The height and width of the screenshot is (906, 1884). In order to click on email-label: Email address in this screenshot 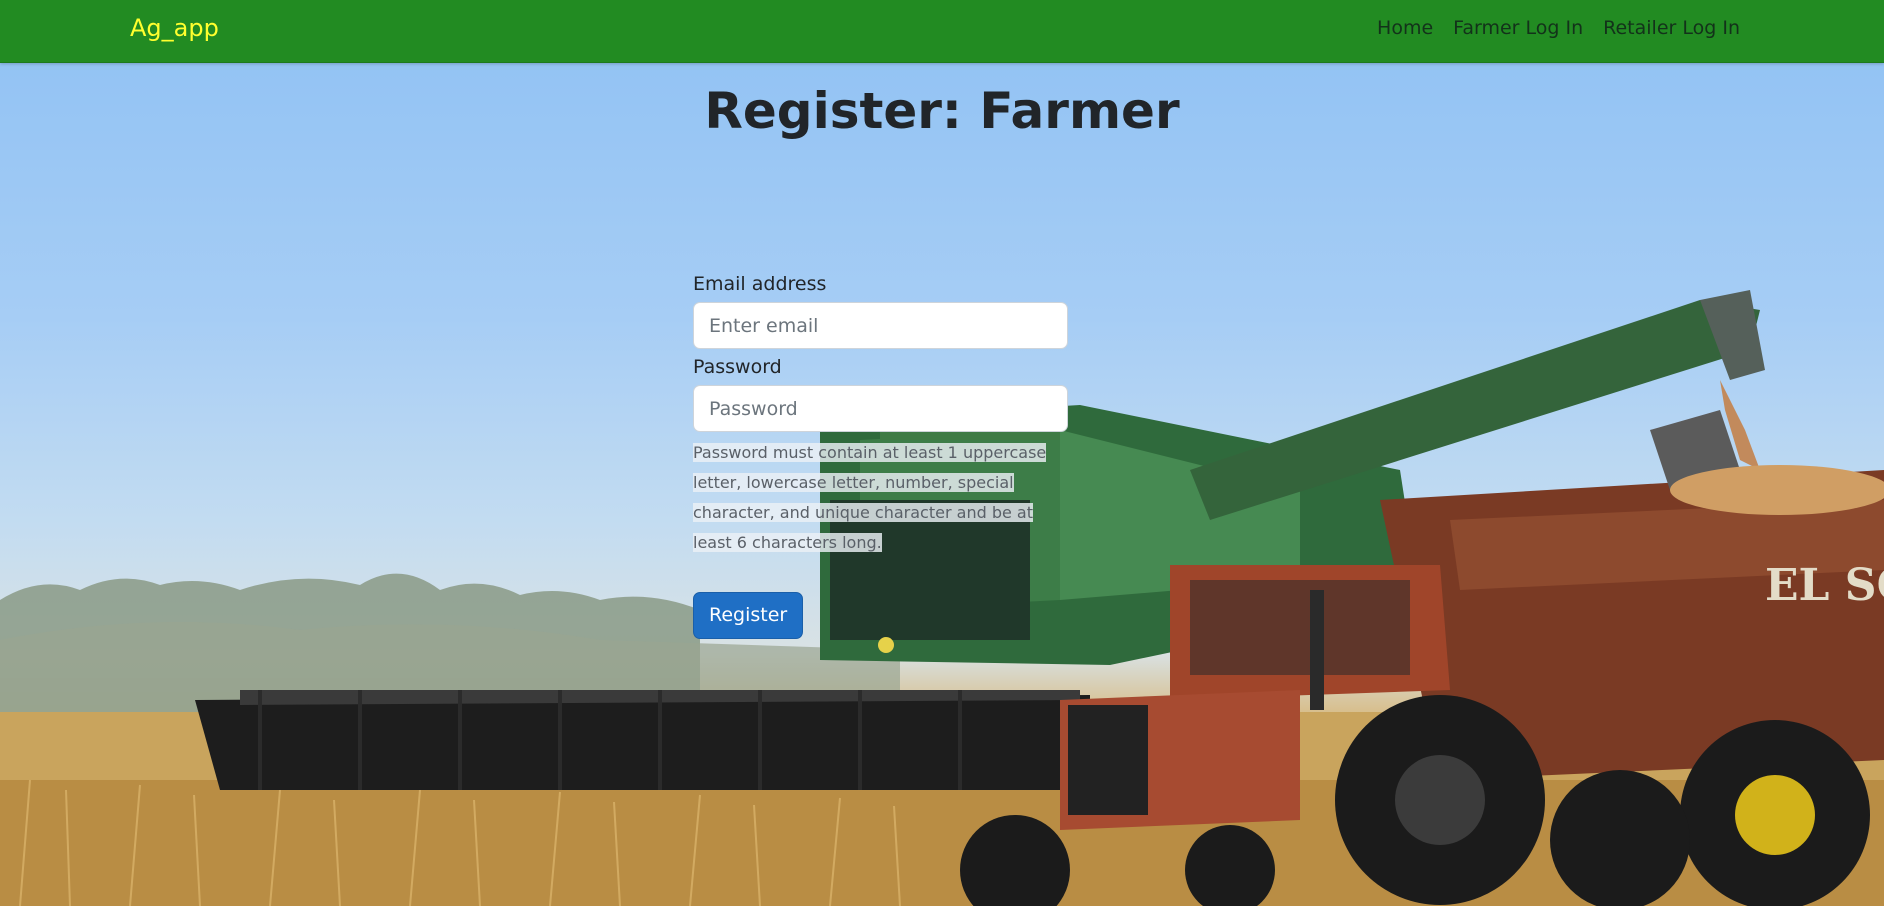, I will do `click(760, 284)`.